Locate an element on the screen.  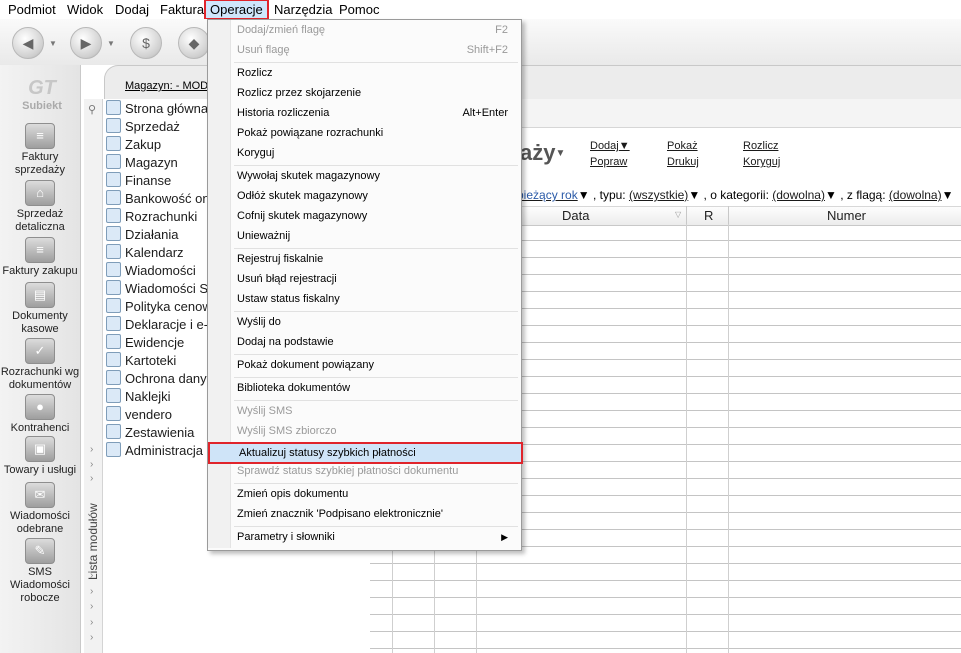
menu-item-label: Unieważnij is located at coordinates (264, 236).